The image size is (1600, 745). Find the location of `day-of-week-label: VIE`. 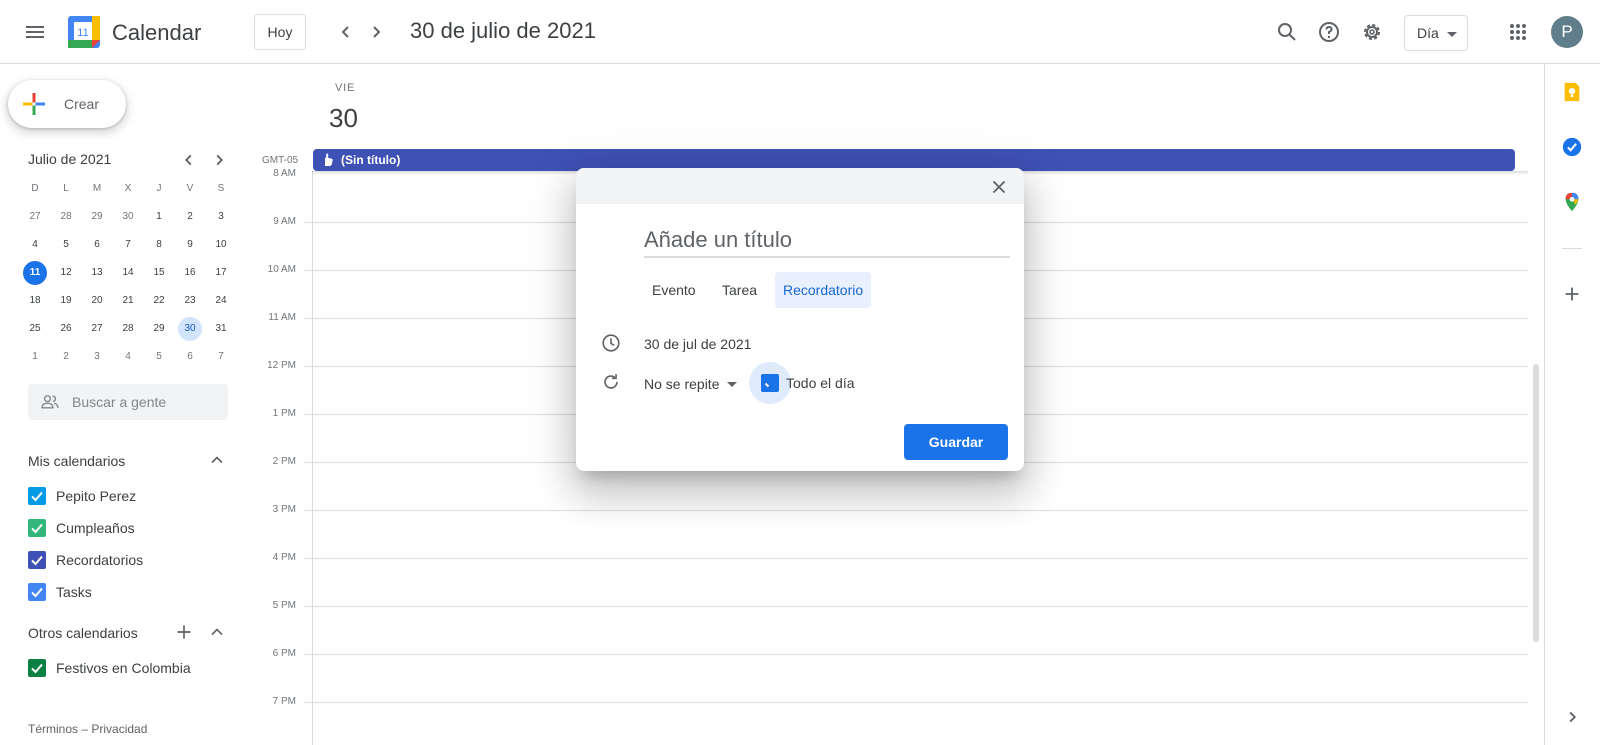

day-of-week-label: VIE is located at coordinates (345, 88).